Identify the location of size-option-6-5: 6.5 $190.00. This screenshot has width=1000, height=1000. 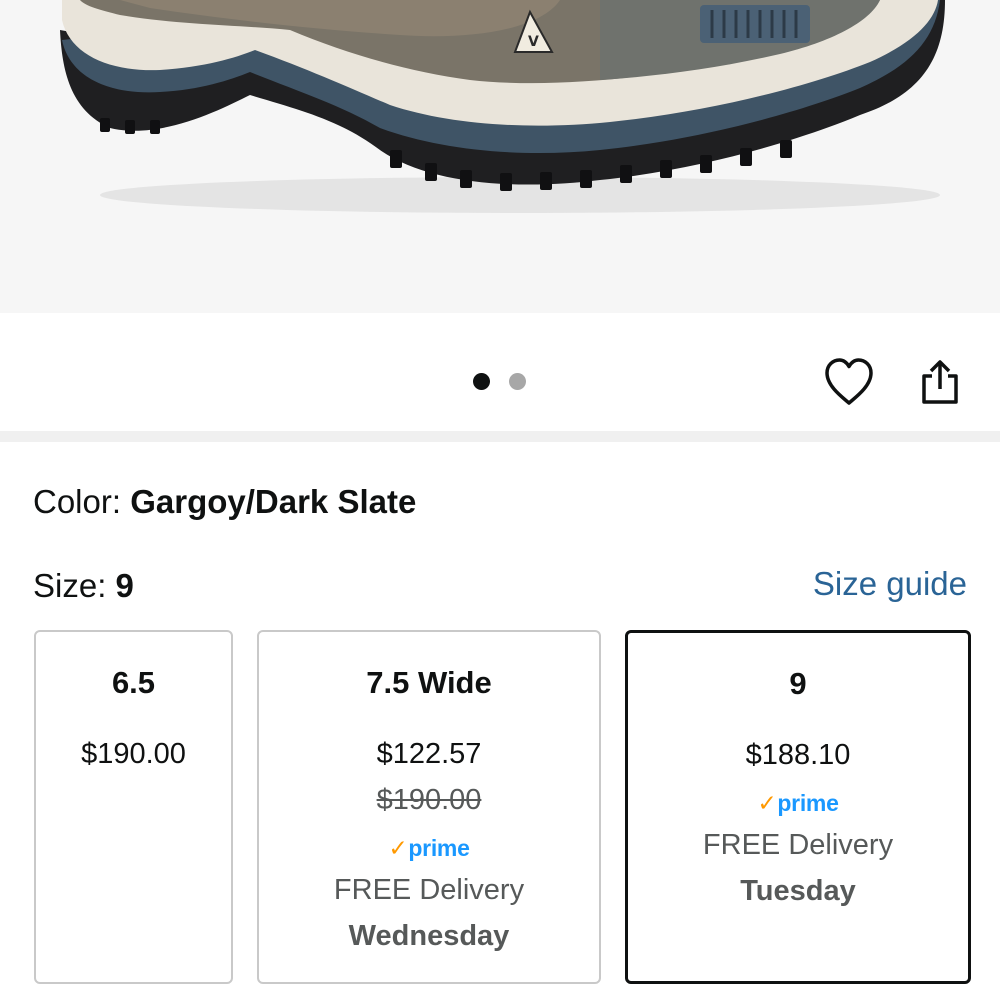
(133, 807).